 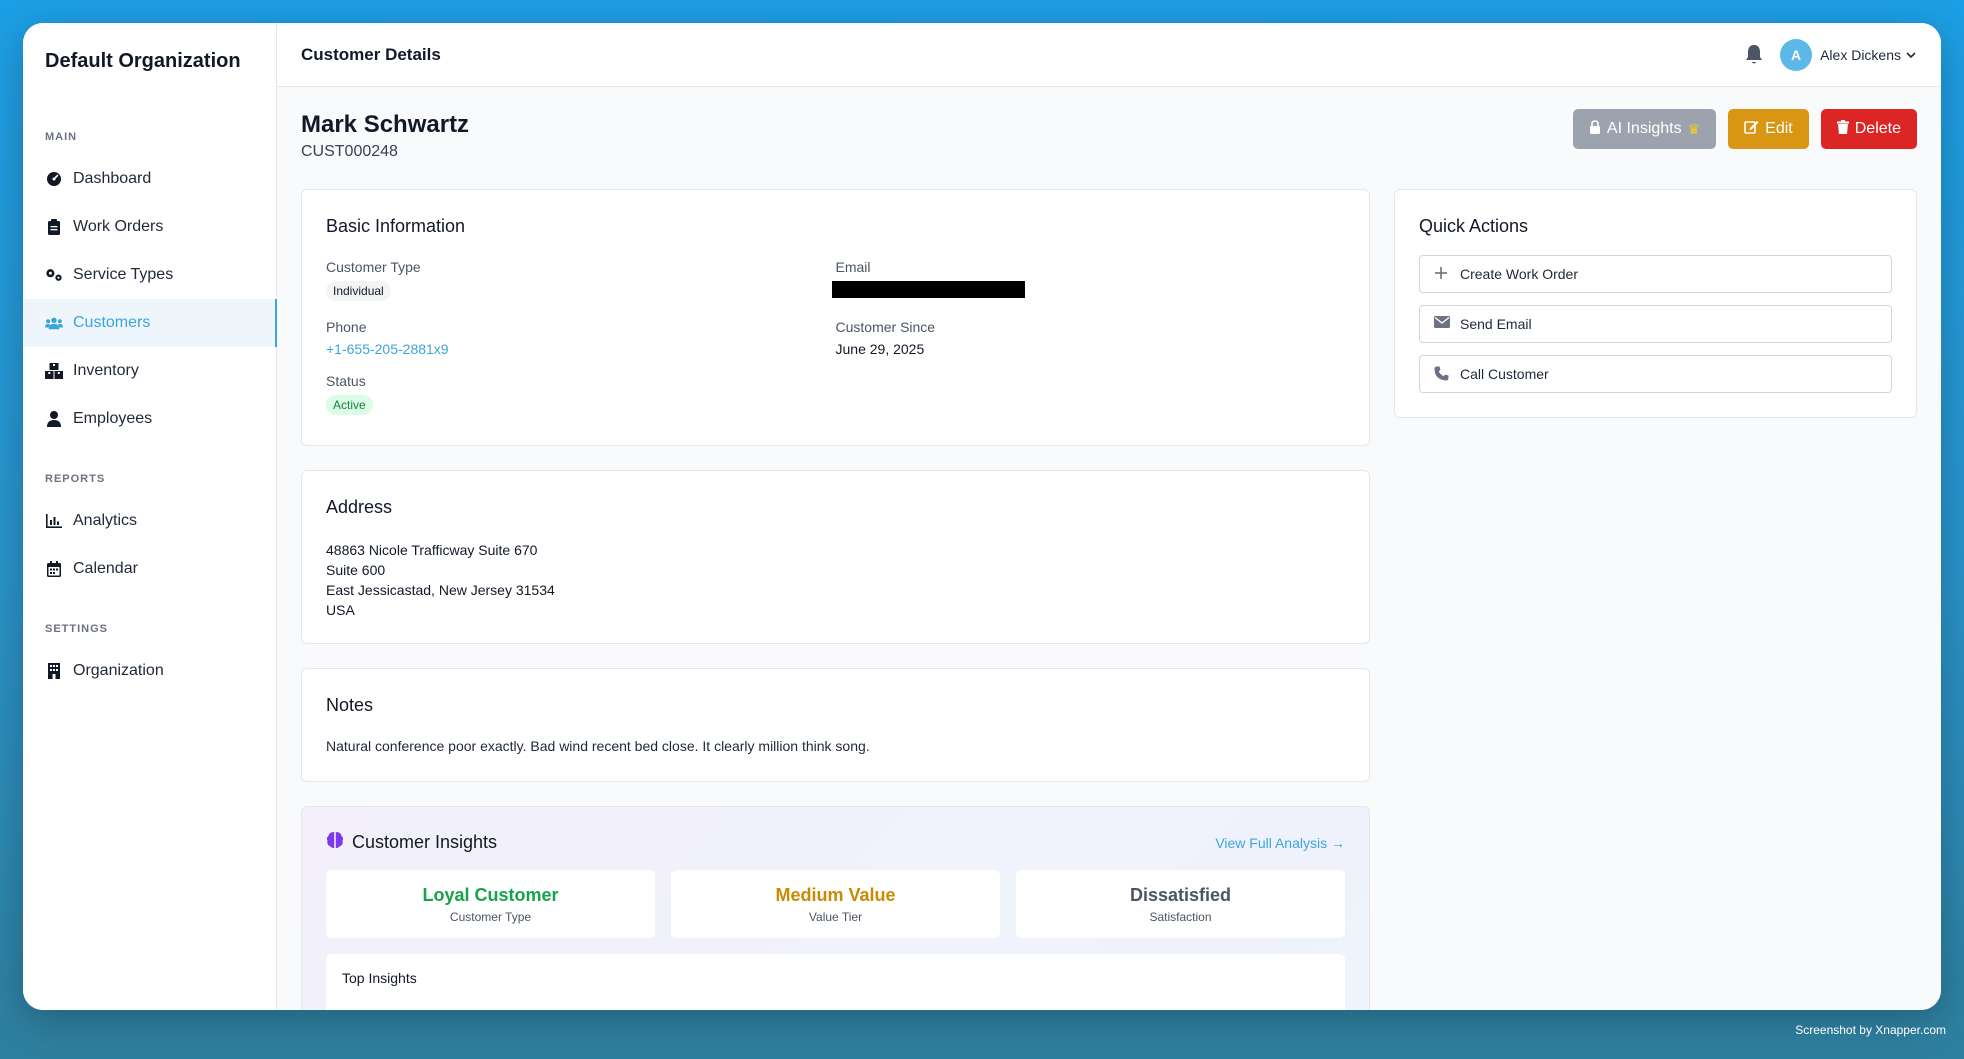 I want to click on sidebar-item-inventory: Inventory, so click(x=149, y=371).